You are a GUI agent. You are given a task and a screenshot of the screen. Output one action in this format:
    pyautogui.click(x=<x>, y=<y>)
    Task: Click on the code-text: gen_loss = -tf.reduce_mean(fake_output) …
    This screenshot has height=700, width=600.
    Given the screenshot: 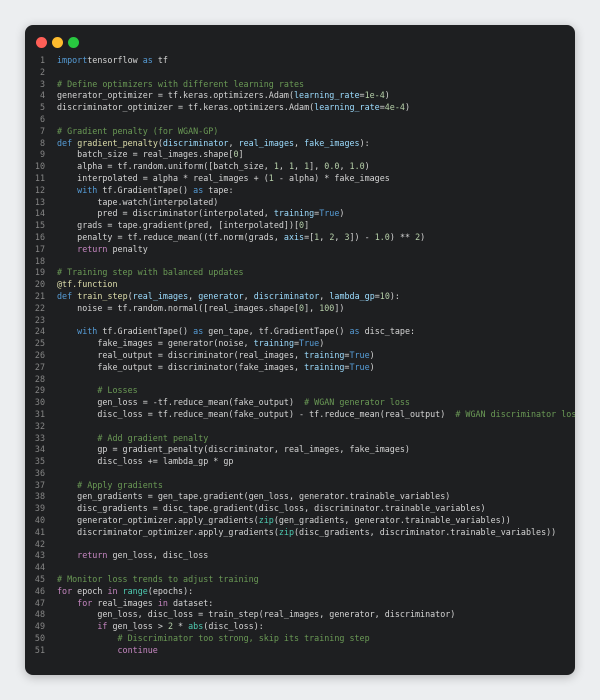 What is the action you would take?
    pyautogui.click(x=233, y=403)
    